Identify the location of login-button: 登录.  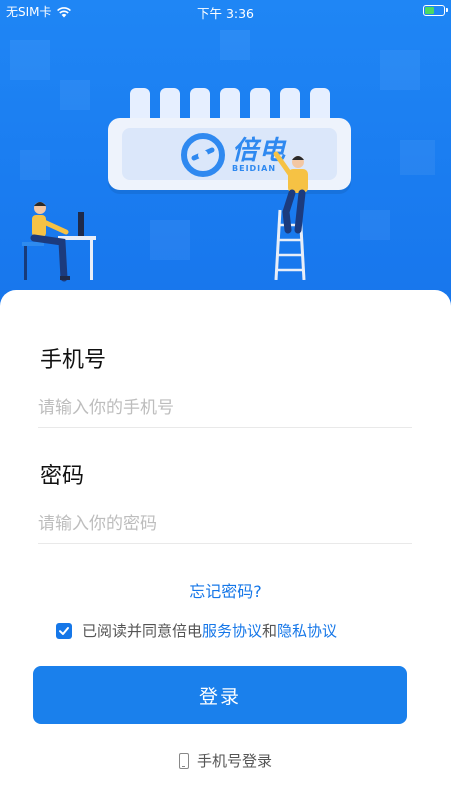
(220, 695).